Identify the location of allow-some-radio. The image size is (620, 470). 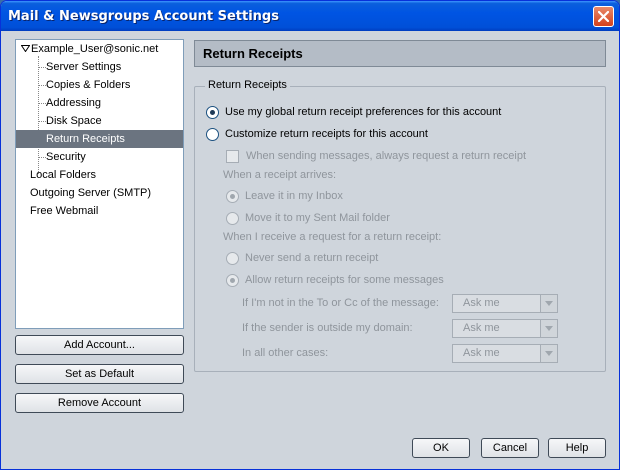
(232, 280).